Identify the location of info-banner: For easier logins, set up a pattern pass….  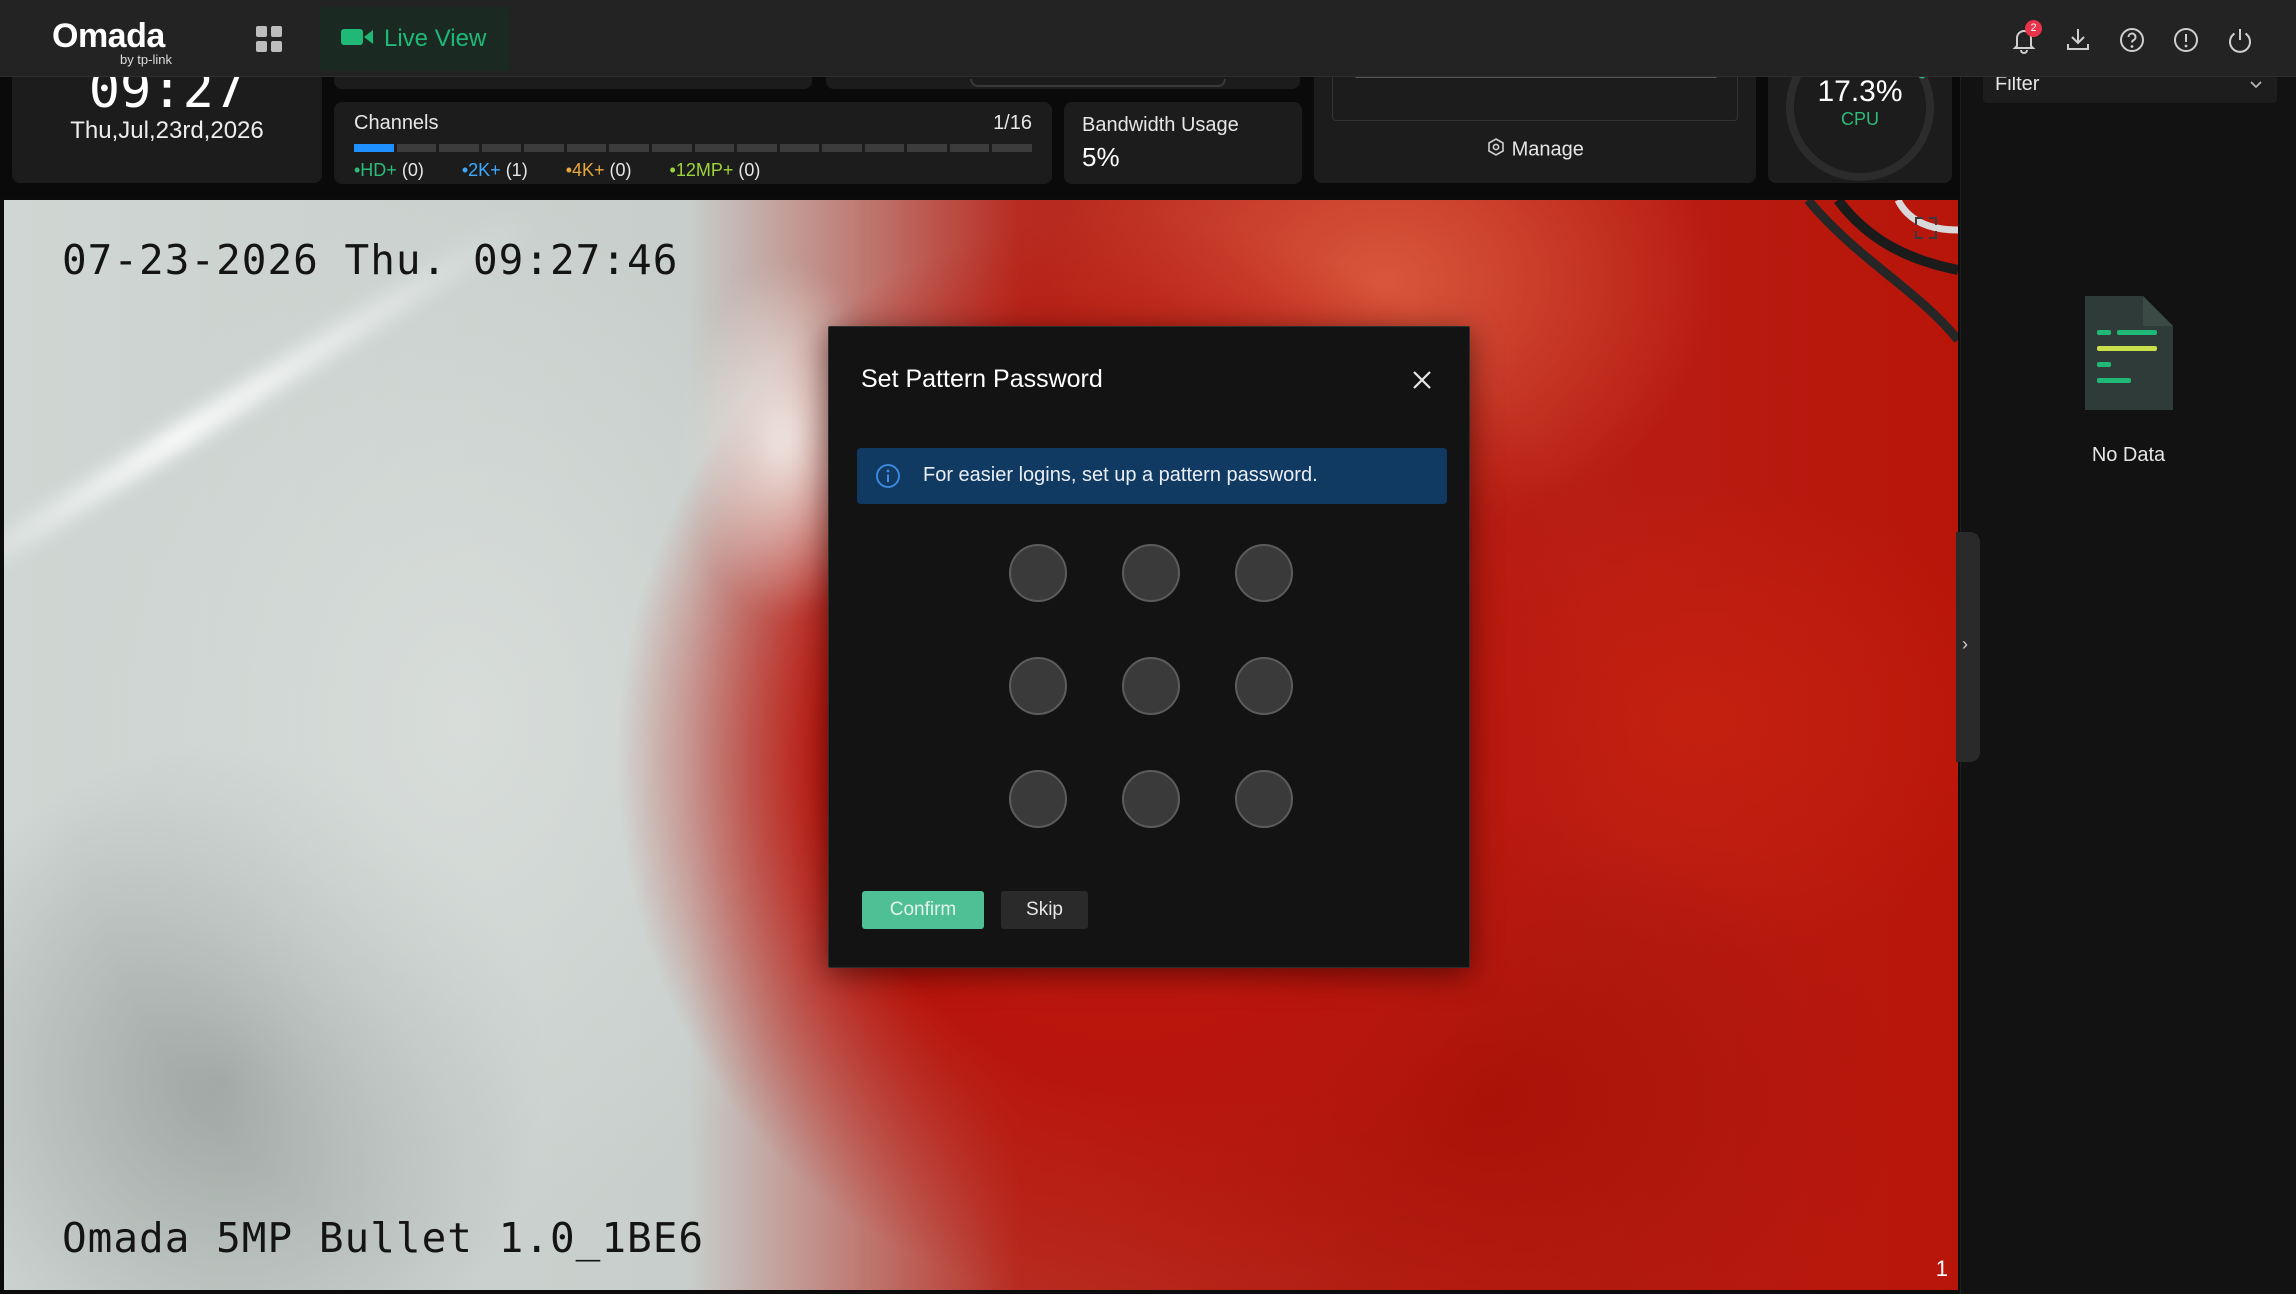
(1152, 476).